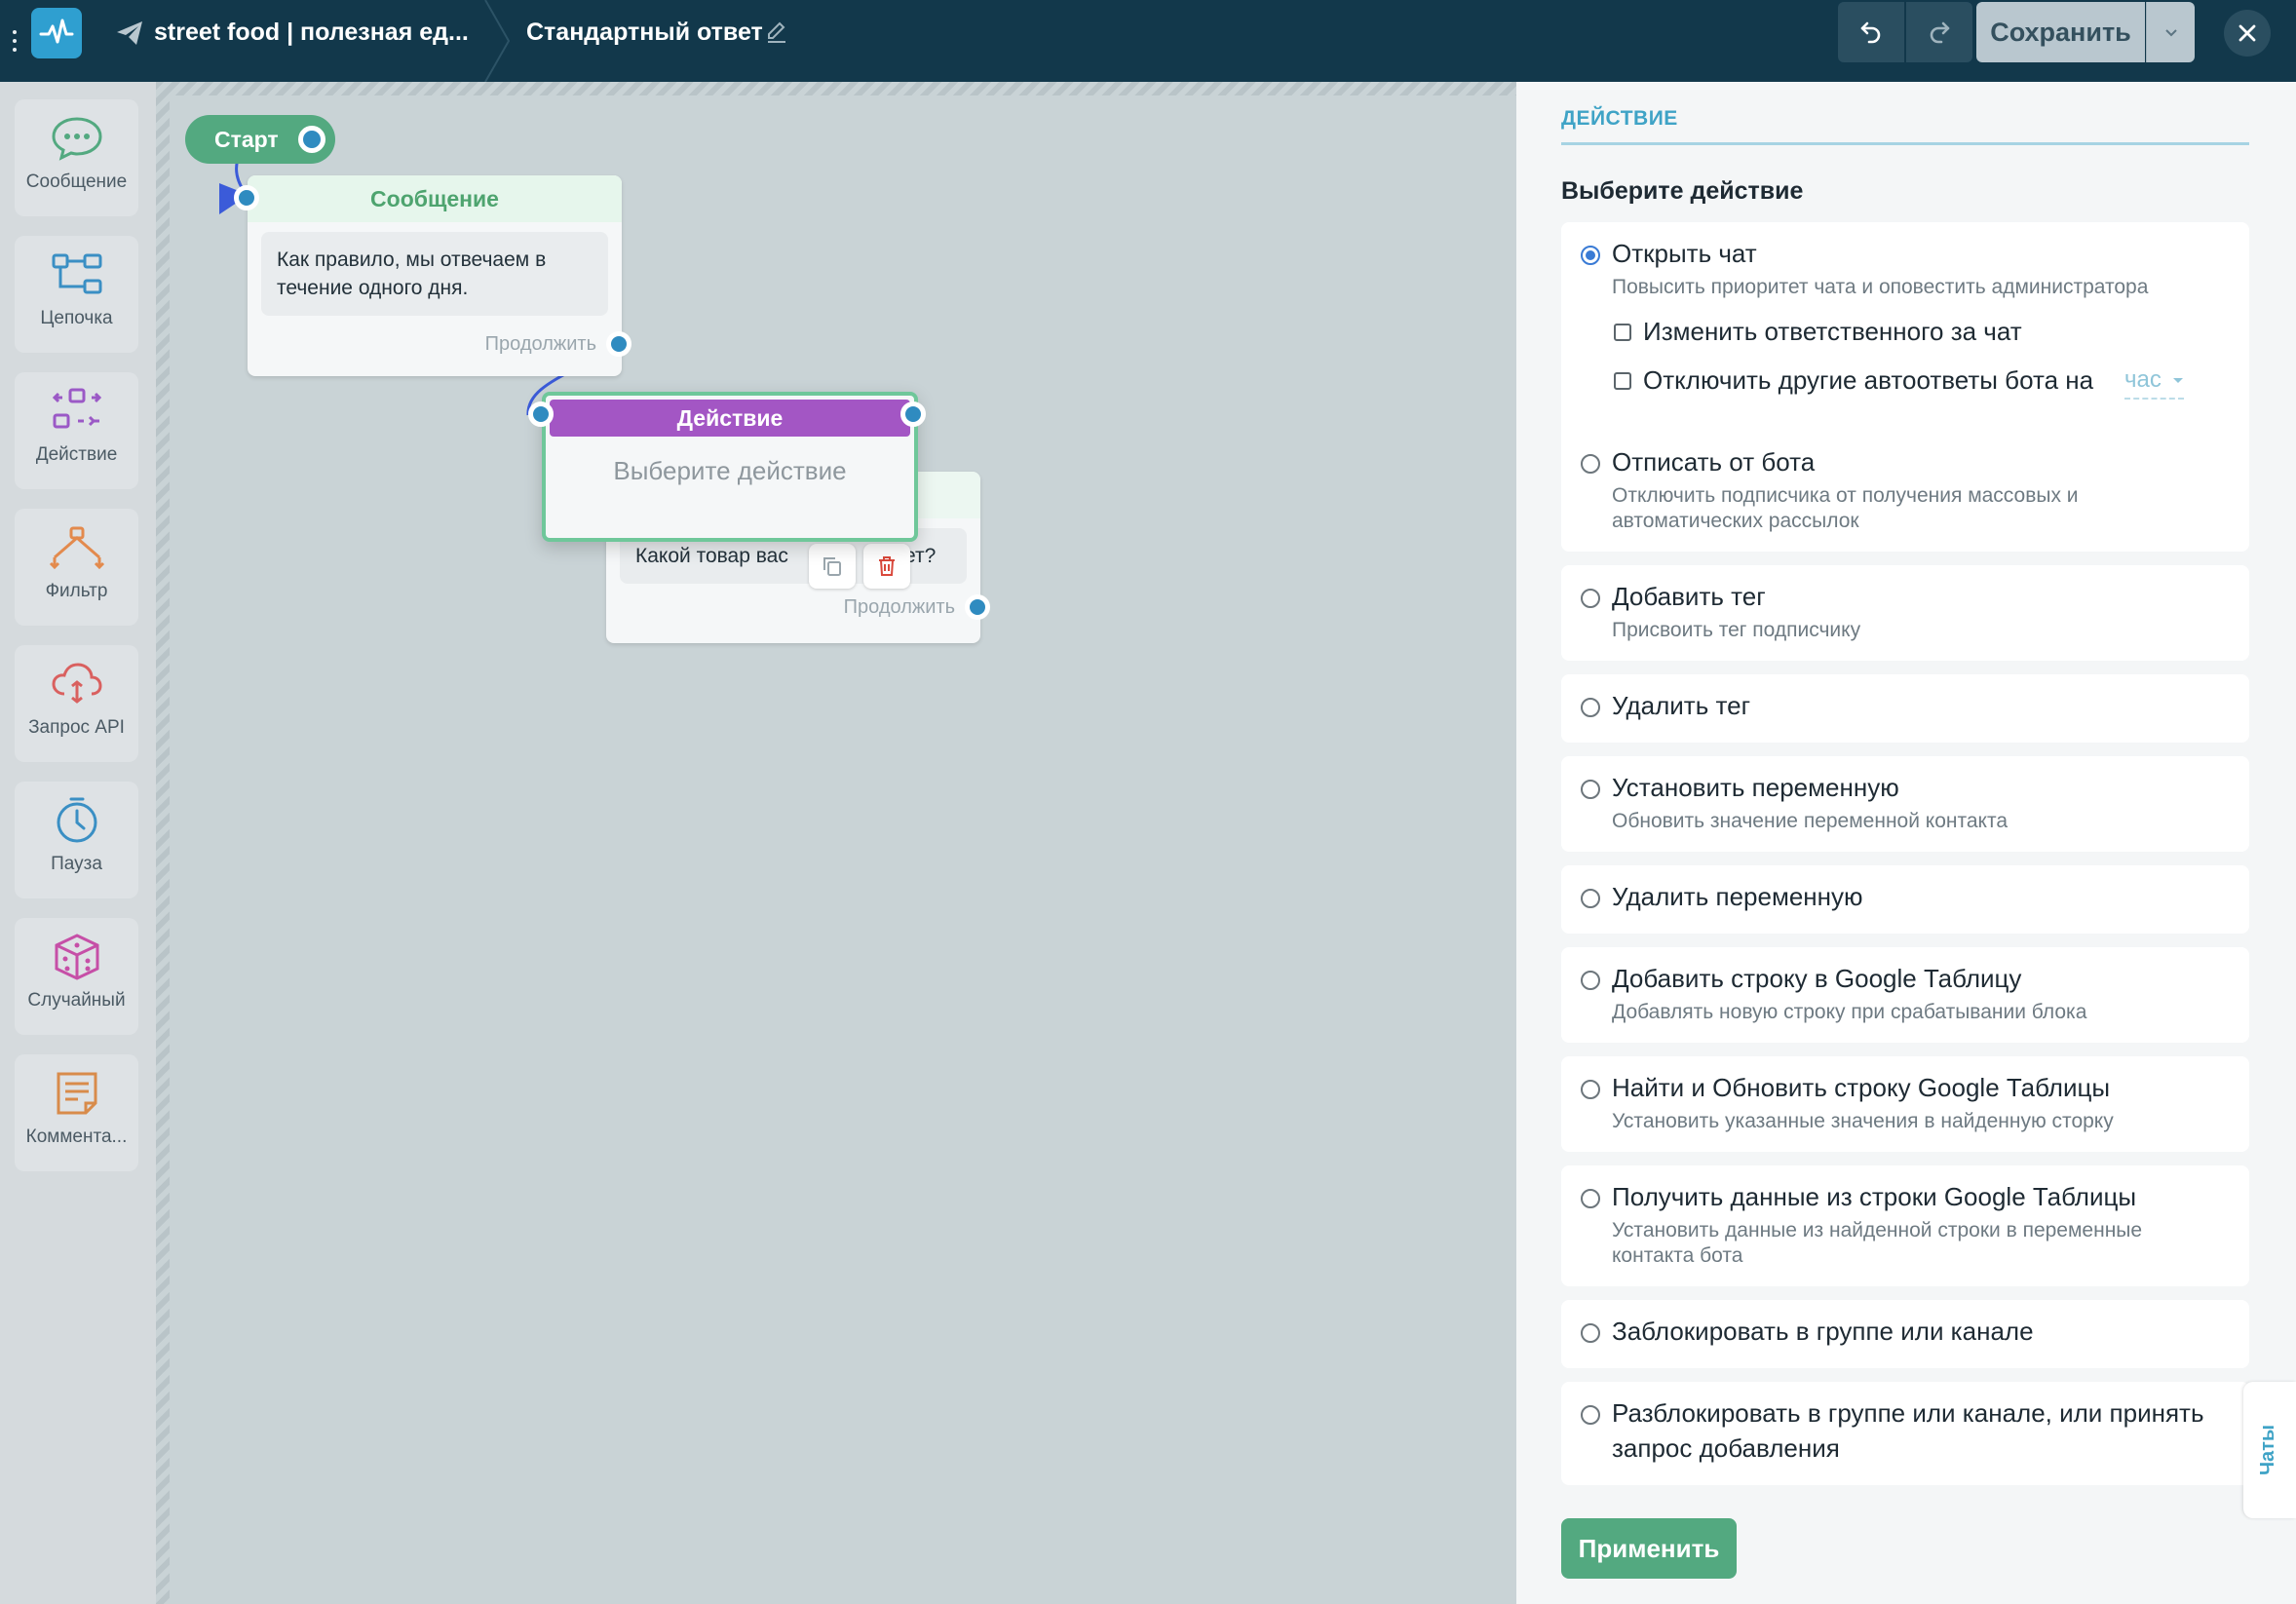  What do you see at coordinates (1622, 381) in the screenshot?
I see `checkbox-disable-autoreplies` at bounding box center [1622, 381].